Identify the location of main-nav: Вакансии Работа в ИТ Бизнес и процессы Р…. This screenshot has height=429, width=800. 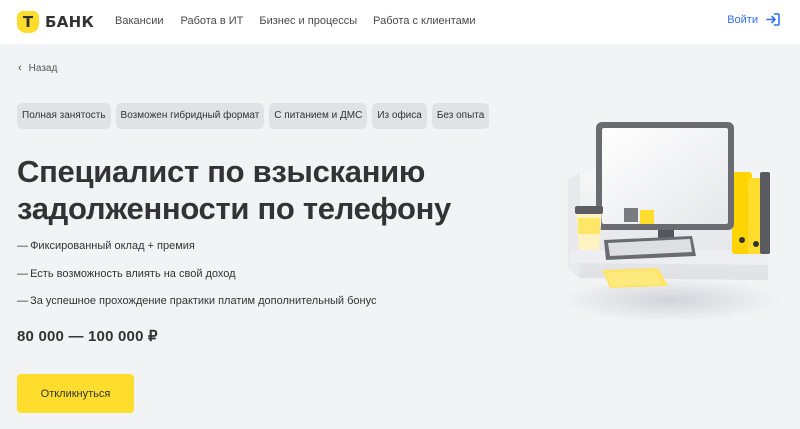
(303, 21).